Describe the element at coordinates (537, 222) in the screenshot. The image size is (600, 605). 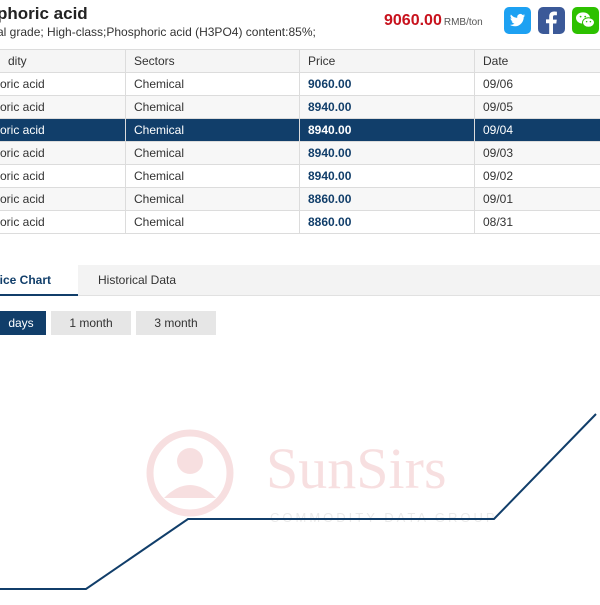
I see `cell-date: 08/31` at that location.